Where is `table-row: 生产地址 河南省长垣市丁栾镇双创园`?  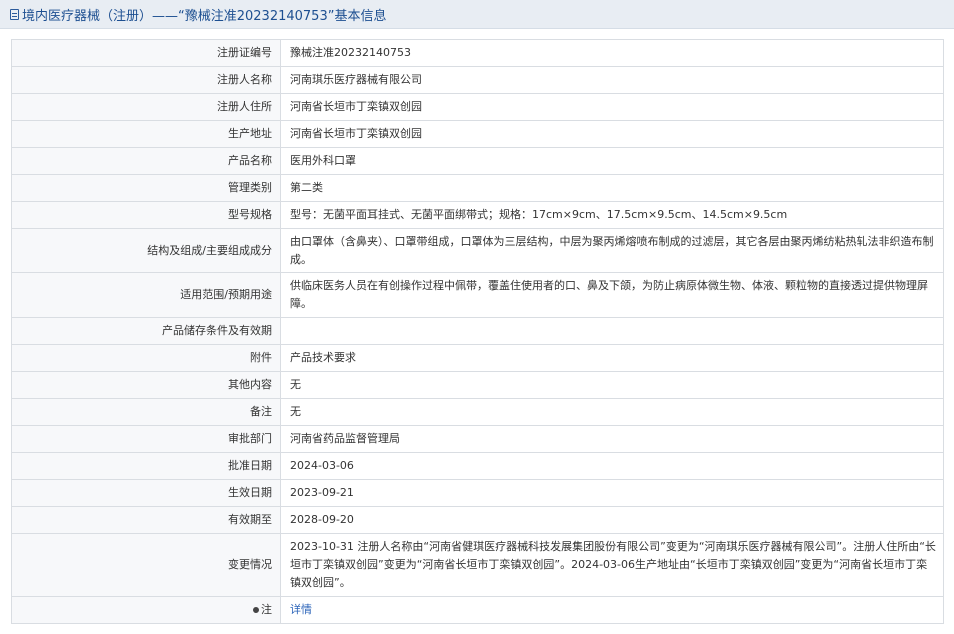
table-row: 生产地址 河南省长垣市丁栾镇双创园 is located at coordinates (477, 134).